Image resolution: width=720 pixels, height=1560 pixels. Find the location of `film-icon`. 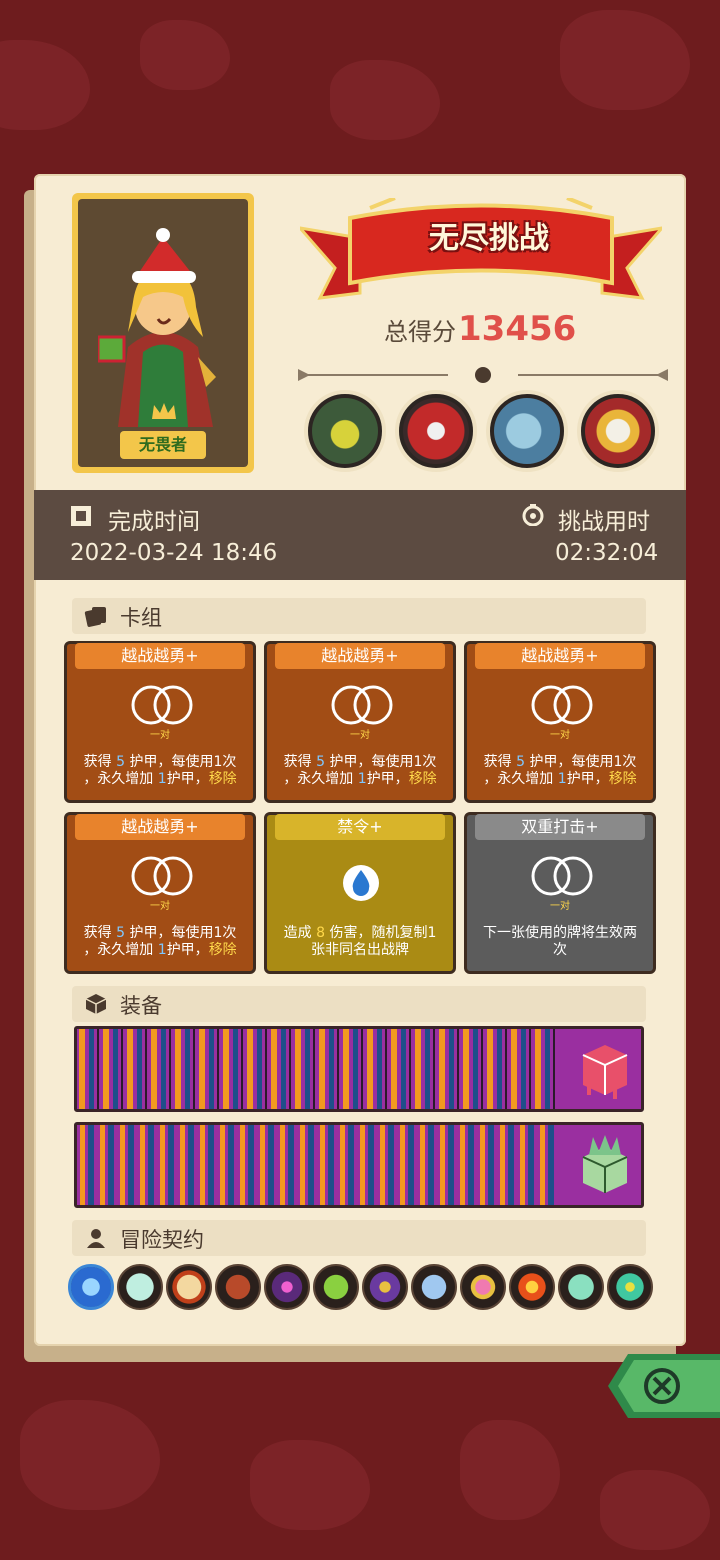

film-icon is located at coordinates (81, 516).